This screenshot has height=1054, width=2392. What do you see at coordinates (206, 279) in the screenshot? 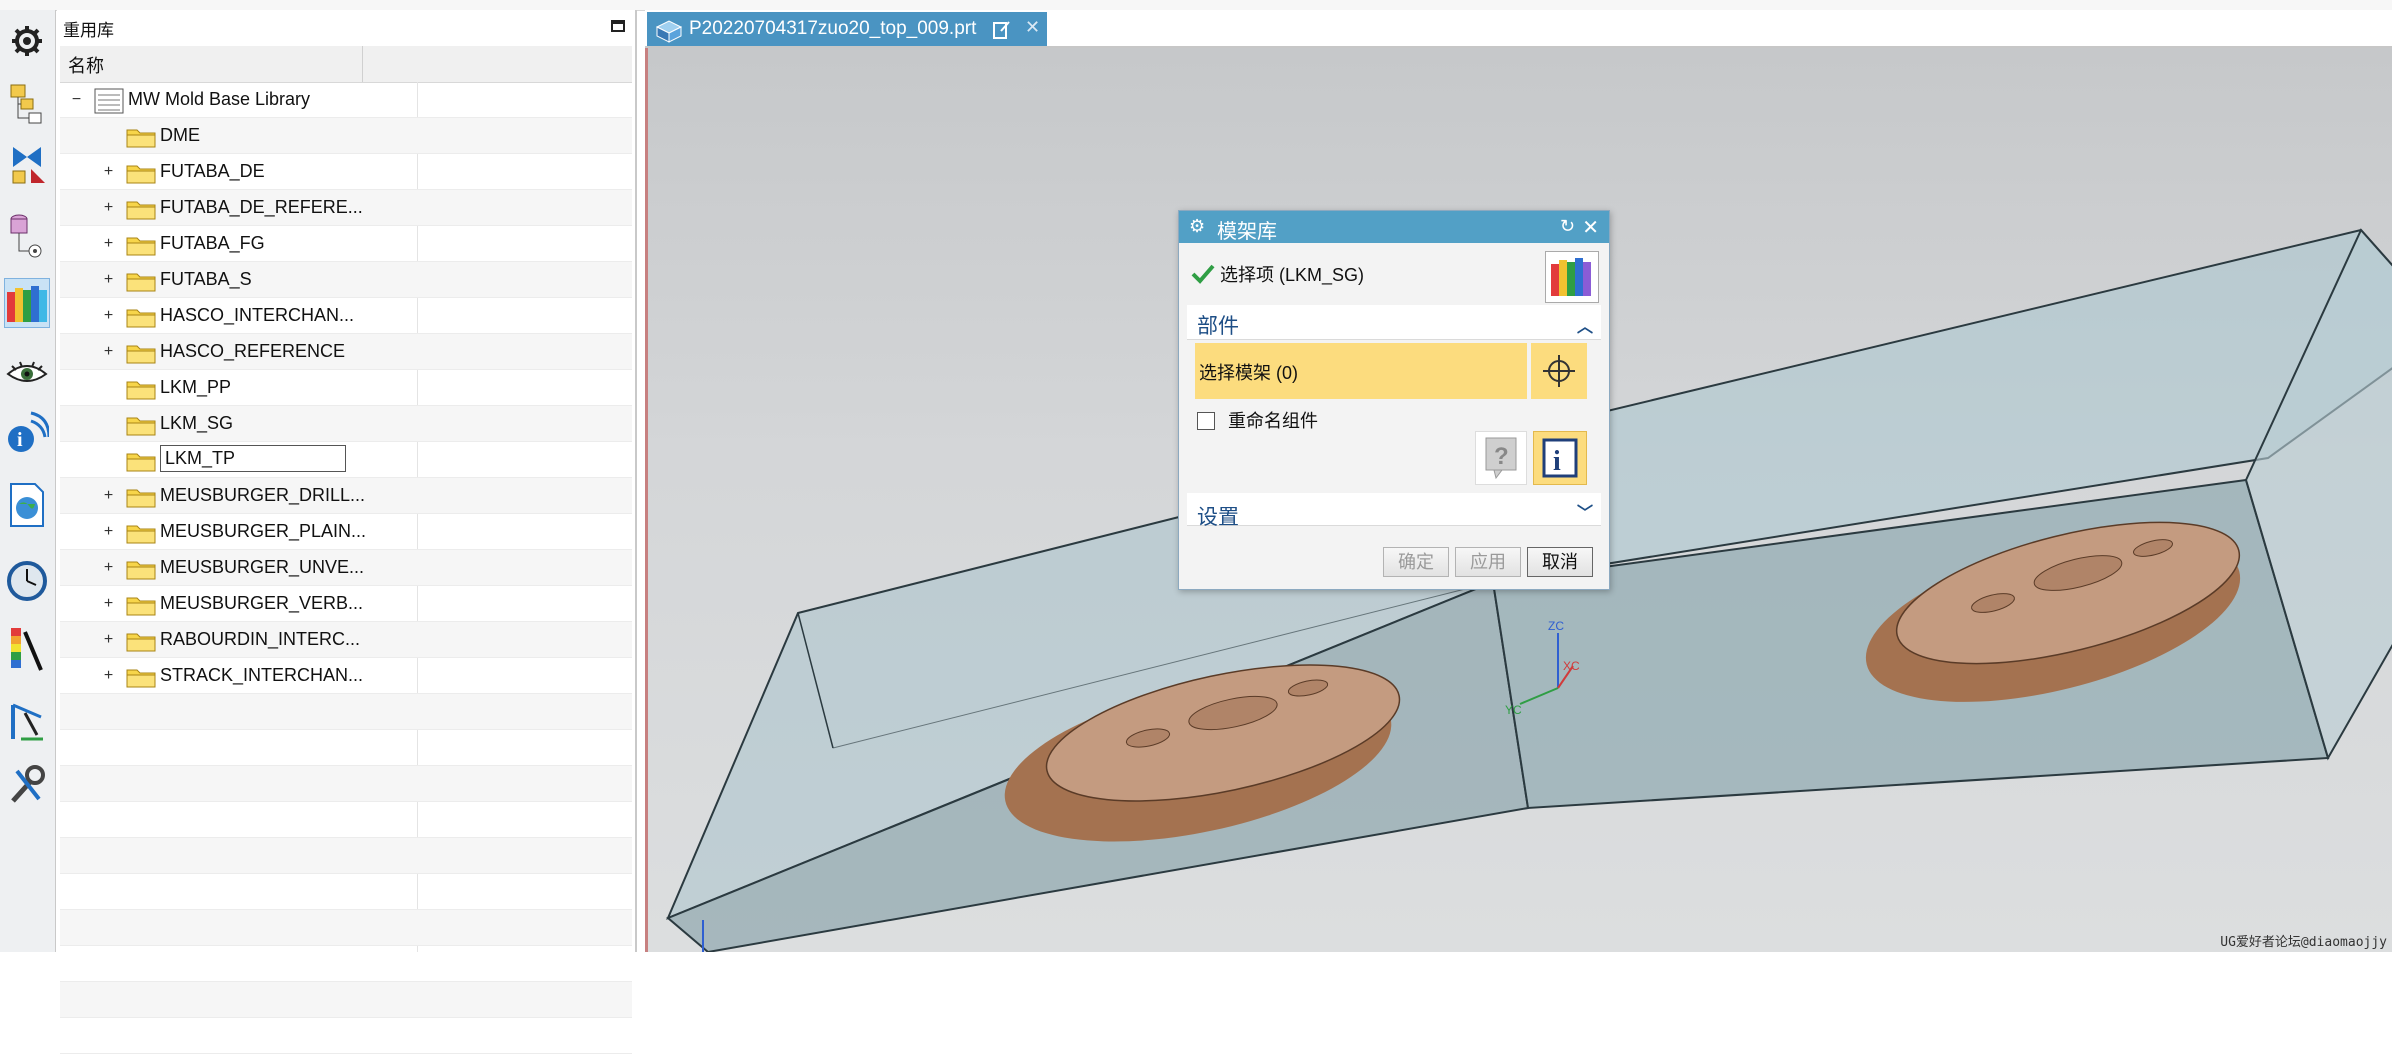
I see `tree-item-label: FUTABA_S` at bounding box center [206, 279].